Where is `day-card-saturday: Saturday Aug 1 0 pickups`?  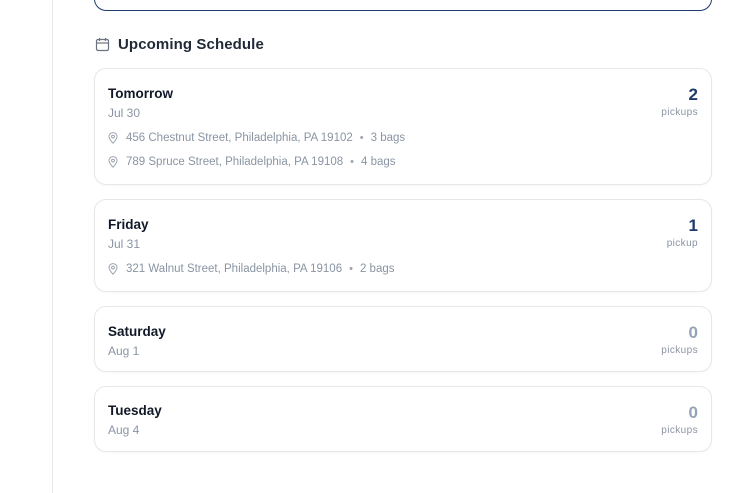
day-card-saturday: Saturday Aug 1 0 pickups is located at coordinates (403, 339).